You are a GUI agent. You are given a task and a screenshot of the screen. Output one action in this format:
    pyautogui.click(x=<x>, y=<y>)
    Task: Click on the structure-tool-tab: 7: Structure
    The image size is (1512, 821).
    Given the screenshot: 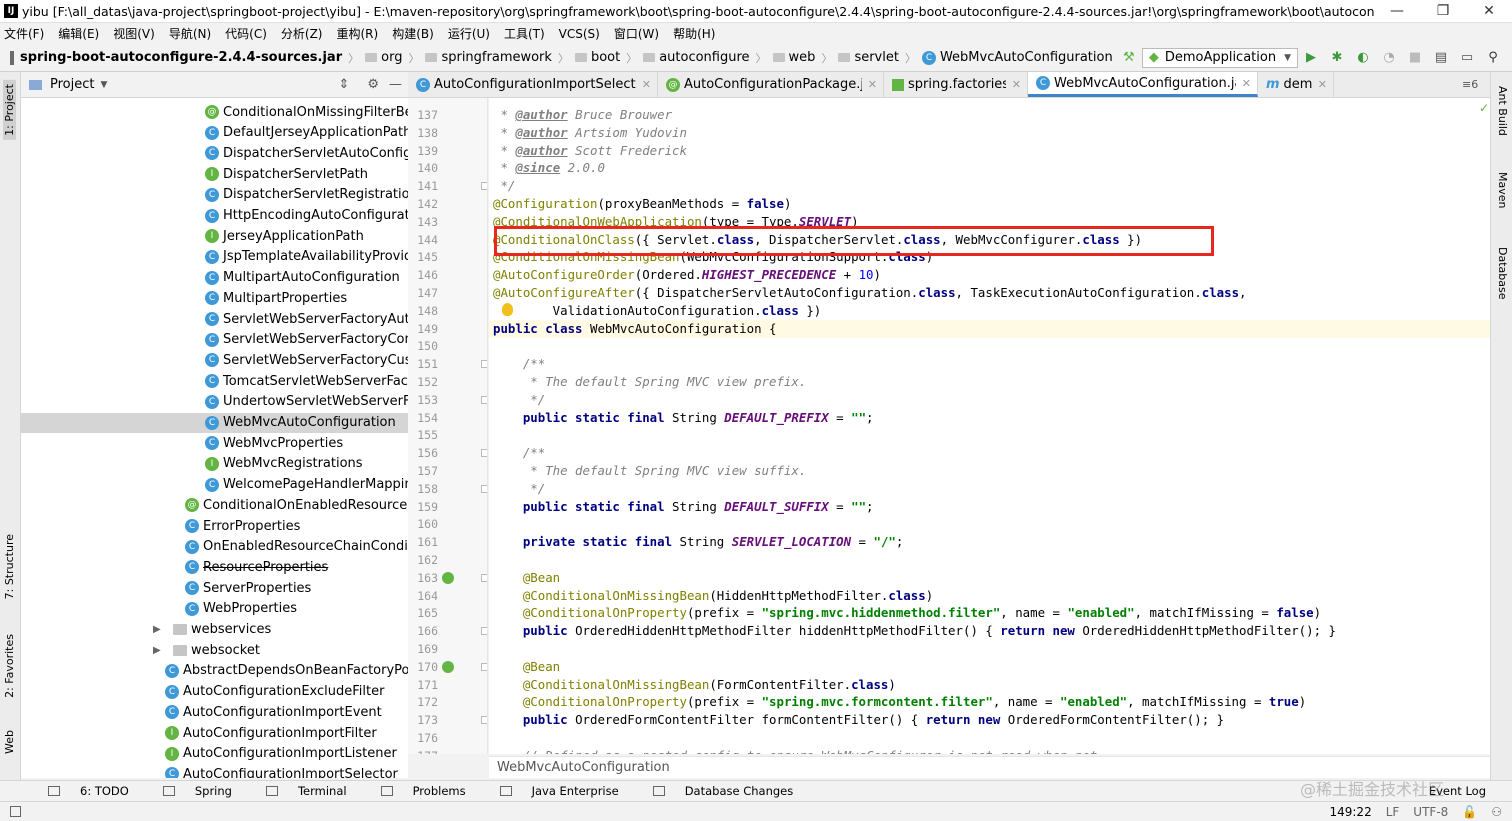 What is the action you would take?
    pyautogui.click(x=9, y=566)
    